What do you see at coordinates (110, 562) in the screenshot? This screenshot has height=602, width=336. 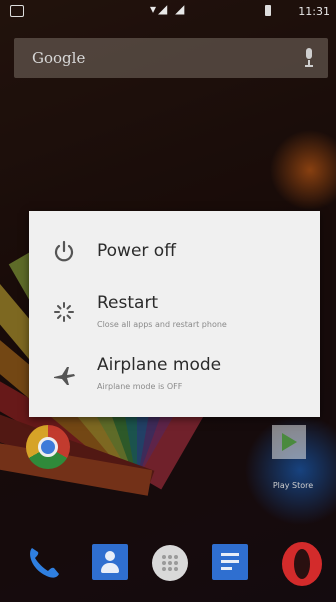 I see `contacts-icon` at bounding box center [110, 562].